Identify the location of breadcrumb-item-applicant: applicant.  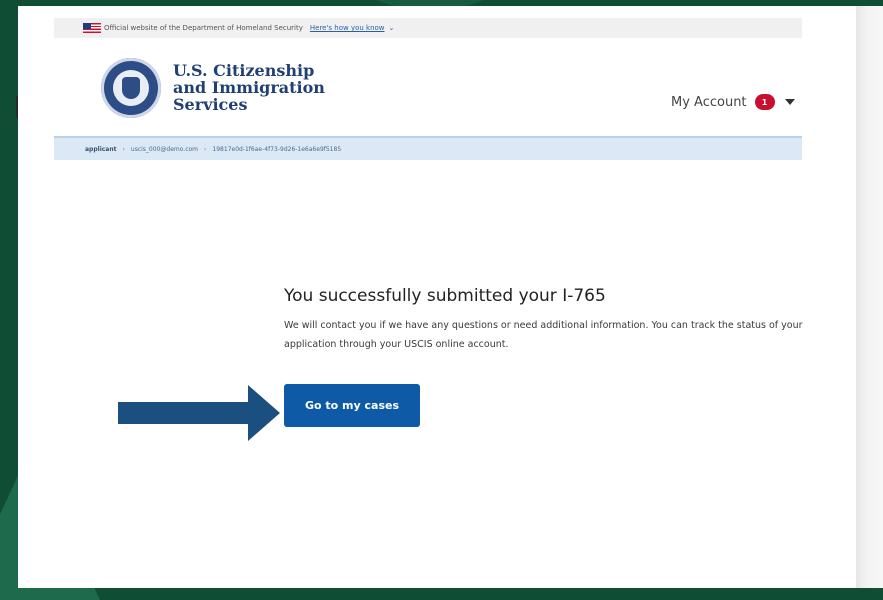
(101, 149).